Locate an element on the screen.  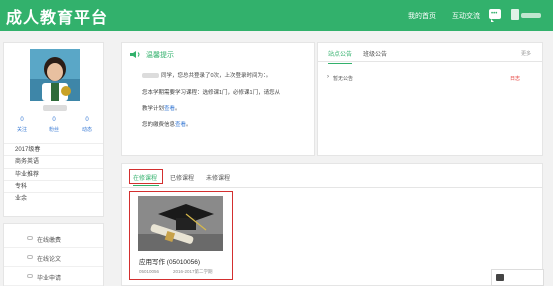
stat-follow-value: 0 is located at coordinates (22, 120).